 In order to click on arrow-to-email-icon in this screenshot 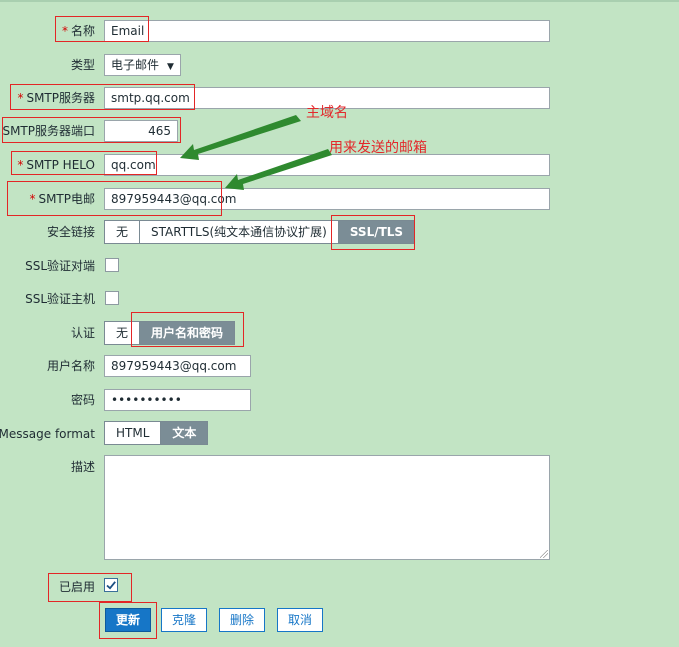, I will do `click(278, 169)`.